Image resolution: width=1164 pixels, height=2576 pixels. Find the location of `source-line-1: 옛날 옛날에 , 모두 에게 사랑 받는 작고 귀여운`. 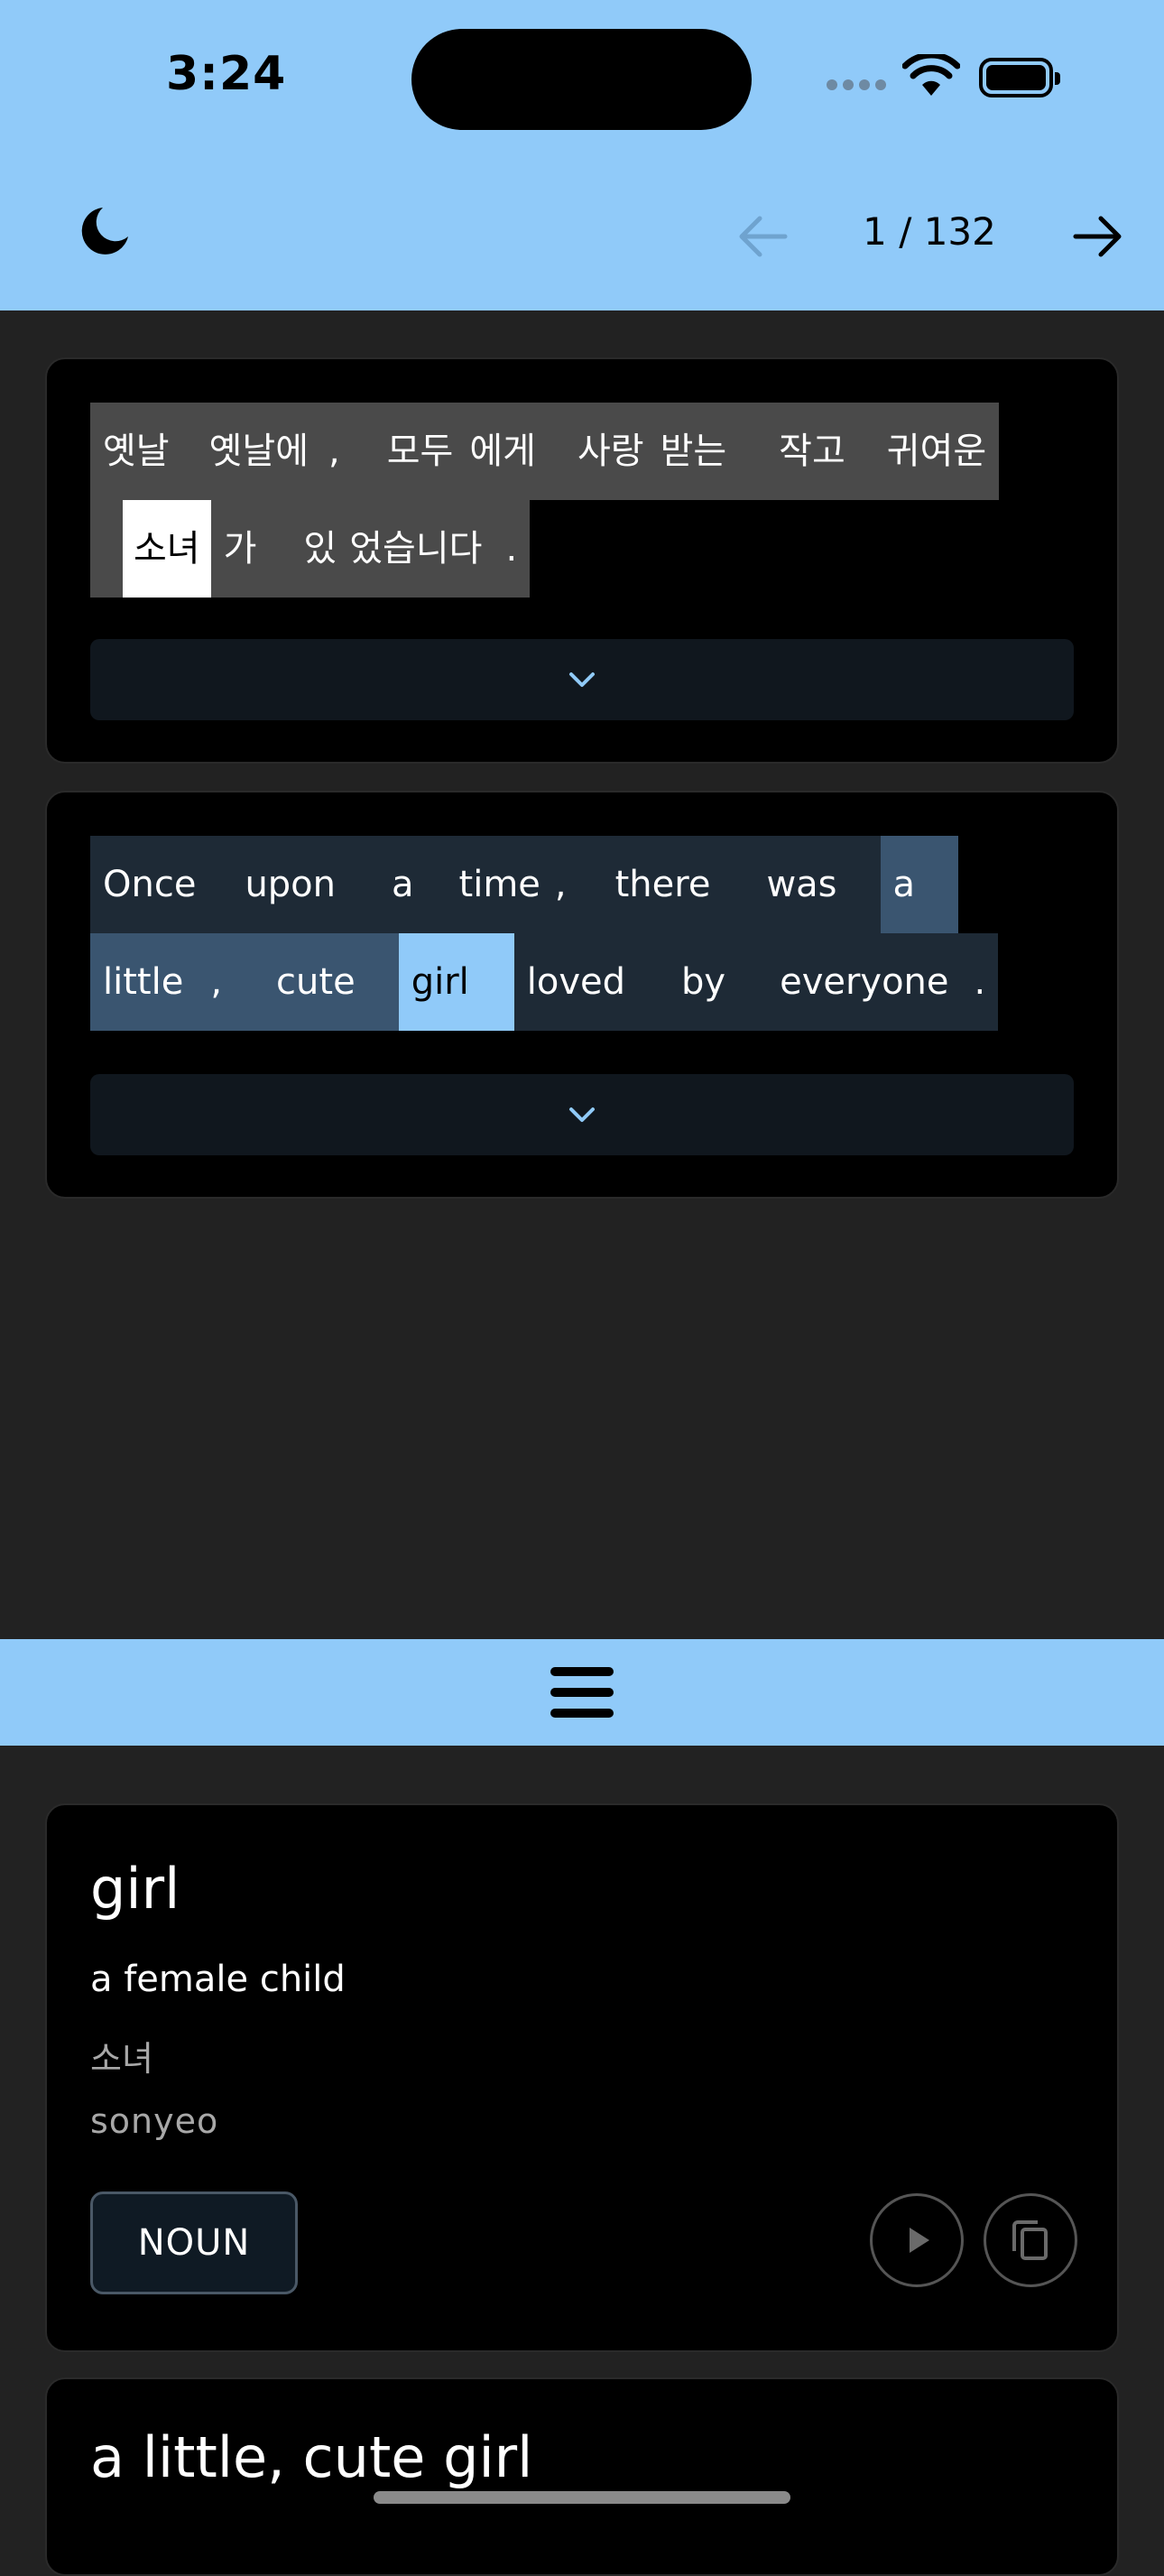

source-line-1: 옛날 옛날에 , 모두 에게 사랑 받는 작고 귀여운 is located at coordinates (545, 451).